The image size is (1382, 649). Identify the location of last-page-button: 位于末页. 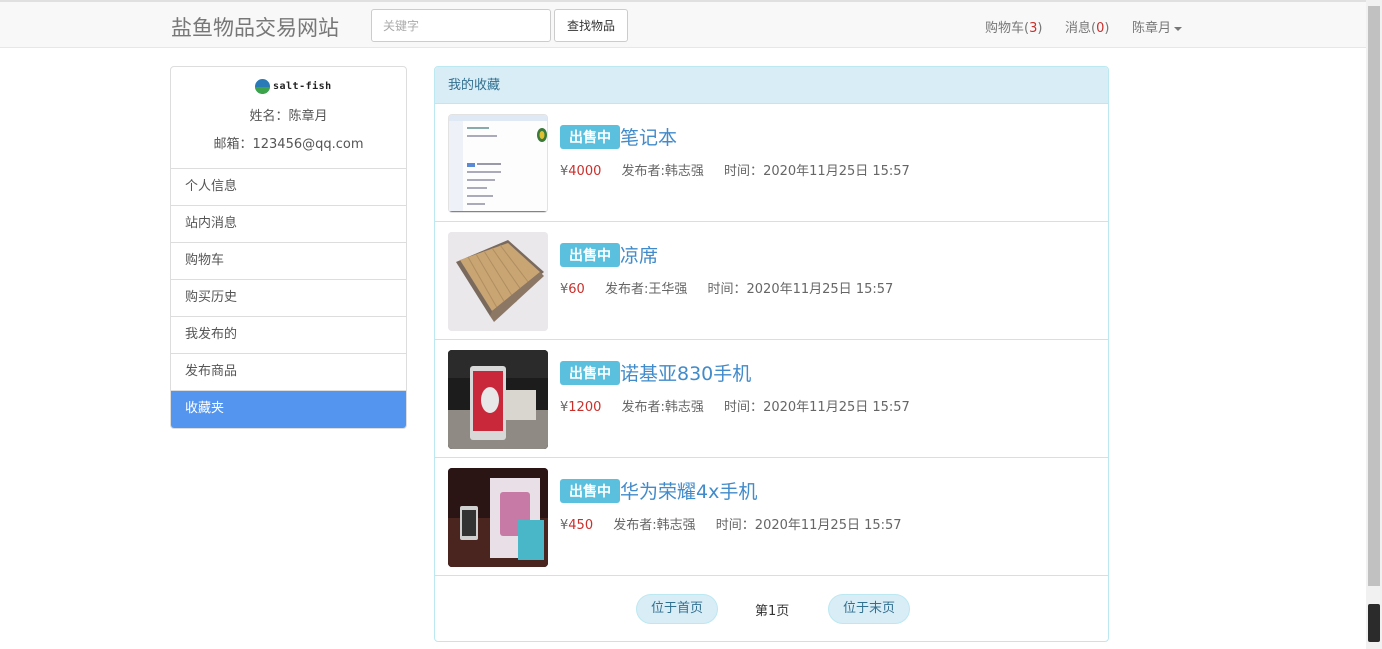
(869, 609).